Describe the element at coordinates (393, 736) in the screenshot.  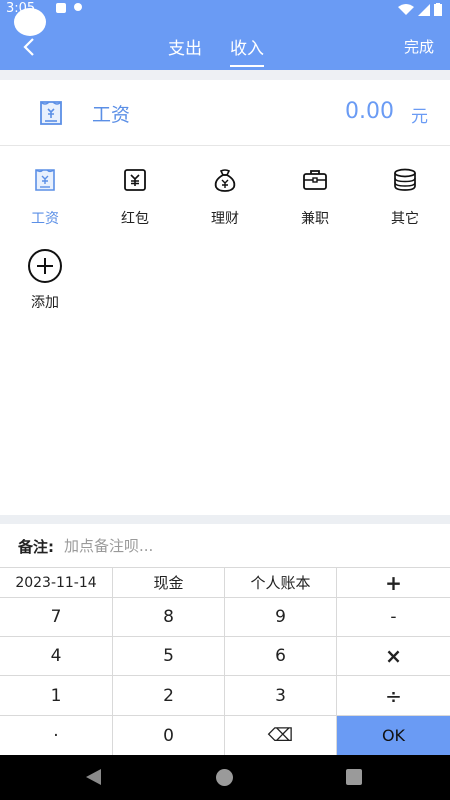
I see `ok-button: OK` at that location.